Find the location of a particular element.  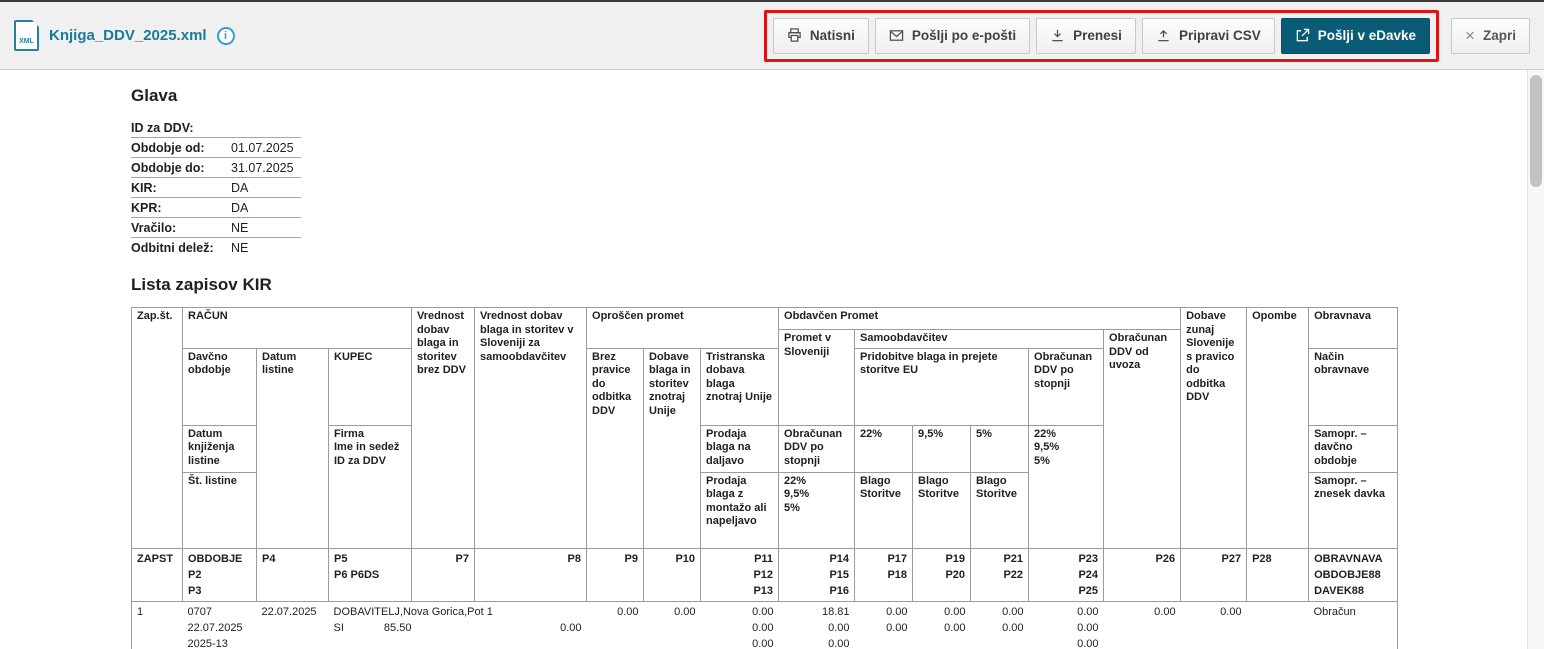

prepare-csv-button: Pripravi CSV is located at coordinates (1208, 35).